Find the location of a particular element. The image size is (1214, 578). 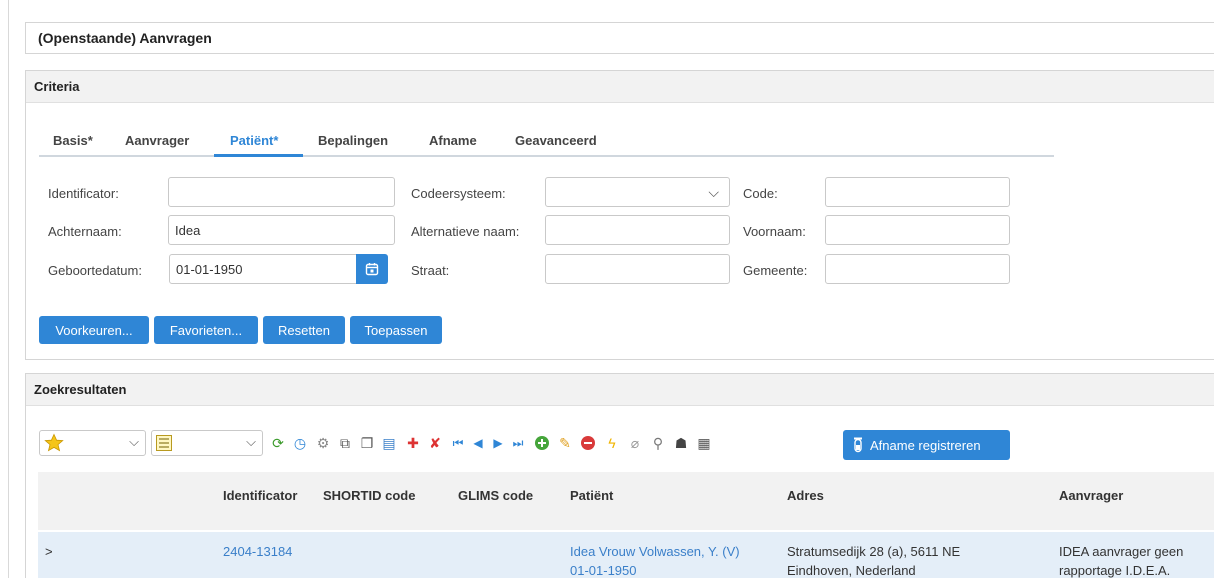

straat-label: Straat: is located at coordinates (430, 270).